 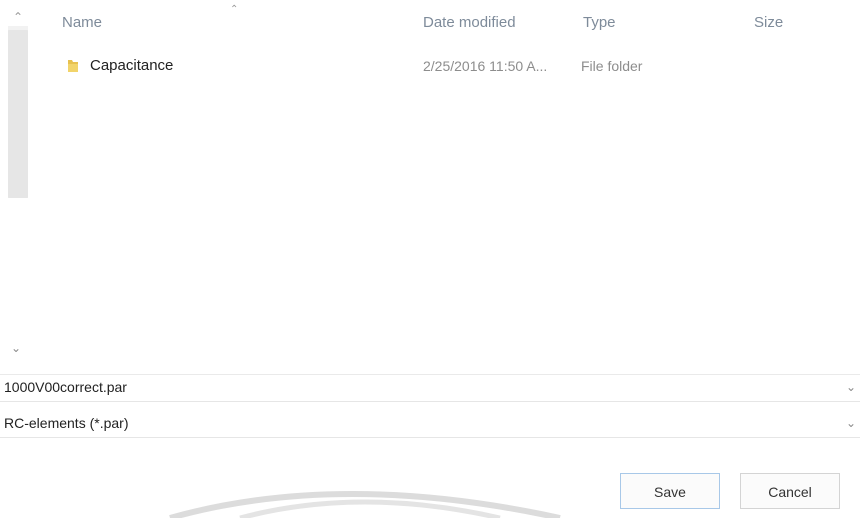 I want to click on file-type: File folder, so click(x=612, y=66).